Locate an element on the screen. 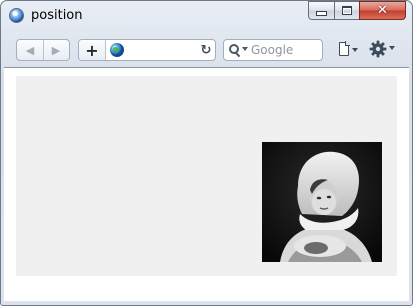 This screenshot has height=306, width=413. browser-icon is located at coordinates (16, 15).